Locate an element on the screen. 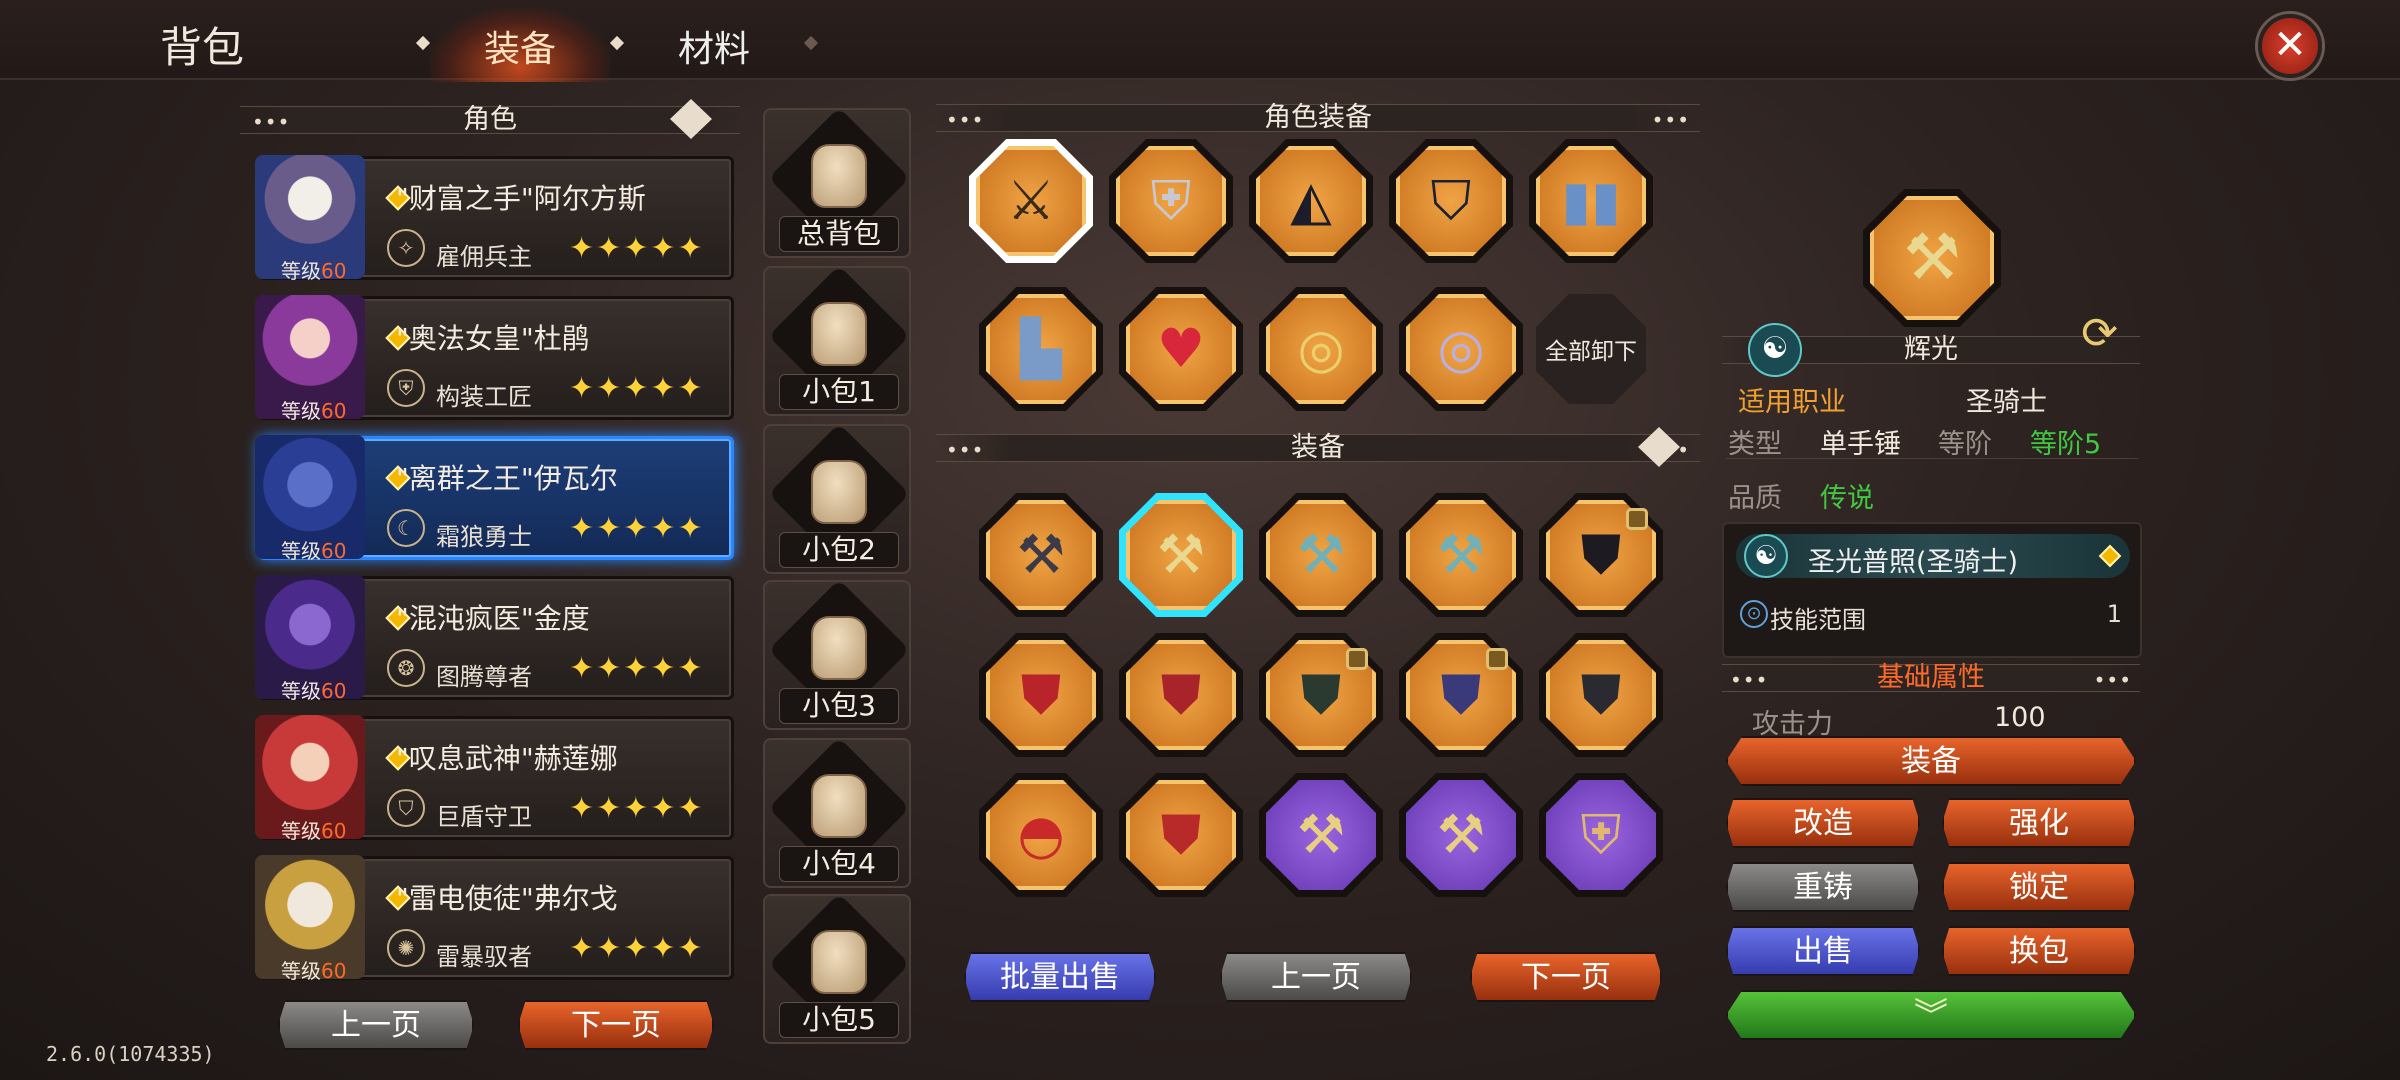 This screenshot has height=1080, width=2400. character-class: 巨盾守卫 is located at coordinates (484, 817).